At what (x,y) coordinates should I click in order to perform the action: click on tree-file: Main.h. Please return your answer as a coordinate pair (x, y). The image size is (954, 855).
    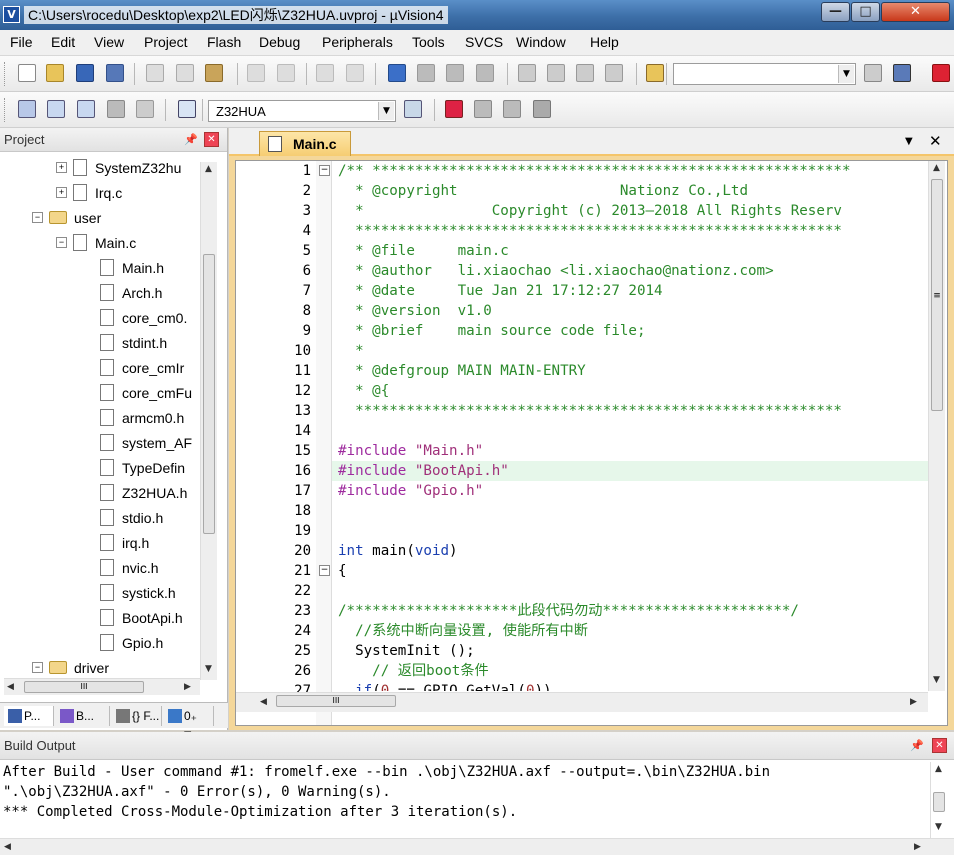
    Looking at the image, I should click on (139, 268).